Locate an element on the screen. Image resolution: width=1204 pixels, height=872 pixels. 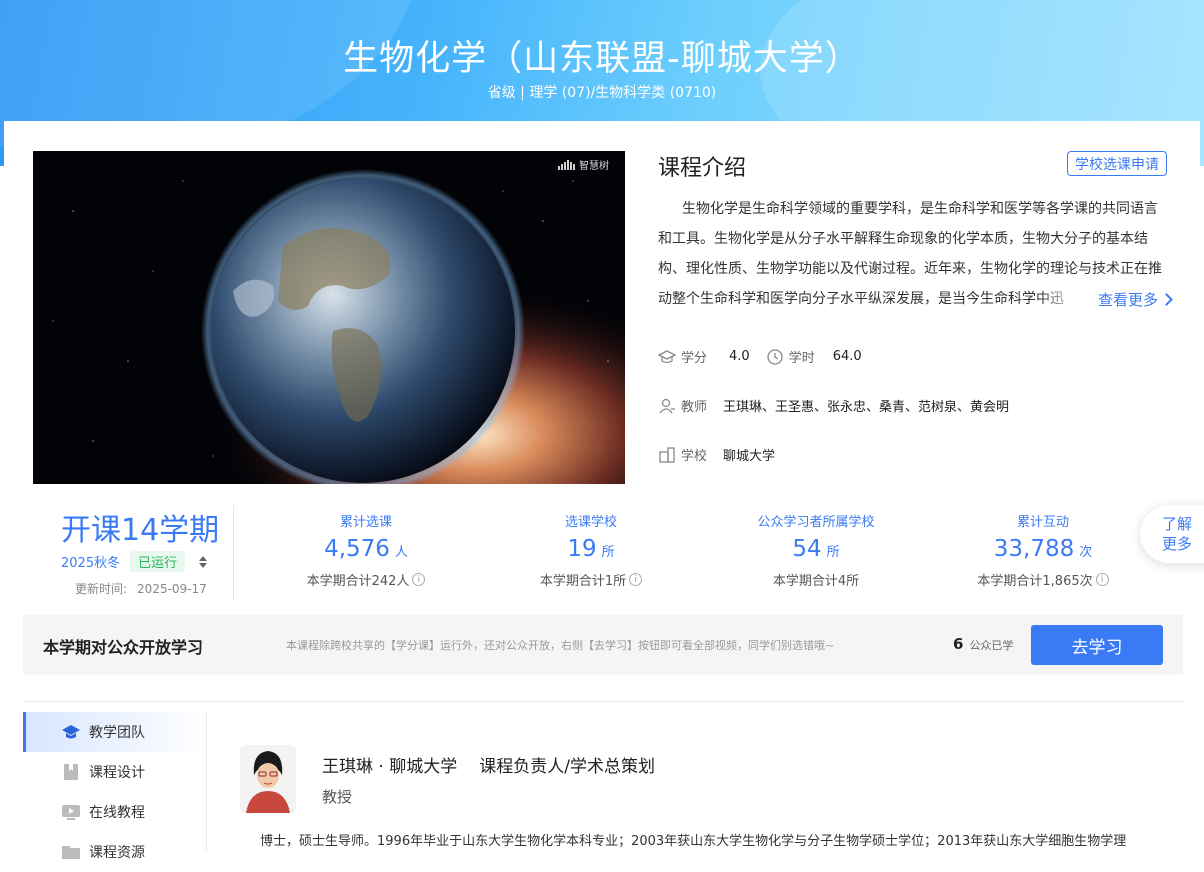
stat-term-total: 本学期合计242人 i is located at coordinates (366, 579).